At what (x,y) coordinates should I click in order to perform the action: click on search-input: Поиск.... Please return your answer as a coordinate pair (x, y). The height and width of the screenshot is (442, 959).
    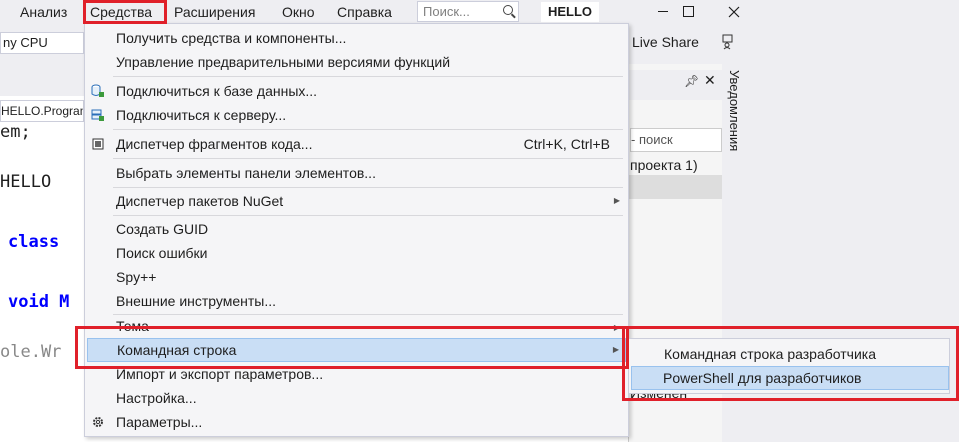
    Looking at the image, I should click on (468, 11).